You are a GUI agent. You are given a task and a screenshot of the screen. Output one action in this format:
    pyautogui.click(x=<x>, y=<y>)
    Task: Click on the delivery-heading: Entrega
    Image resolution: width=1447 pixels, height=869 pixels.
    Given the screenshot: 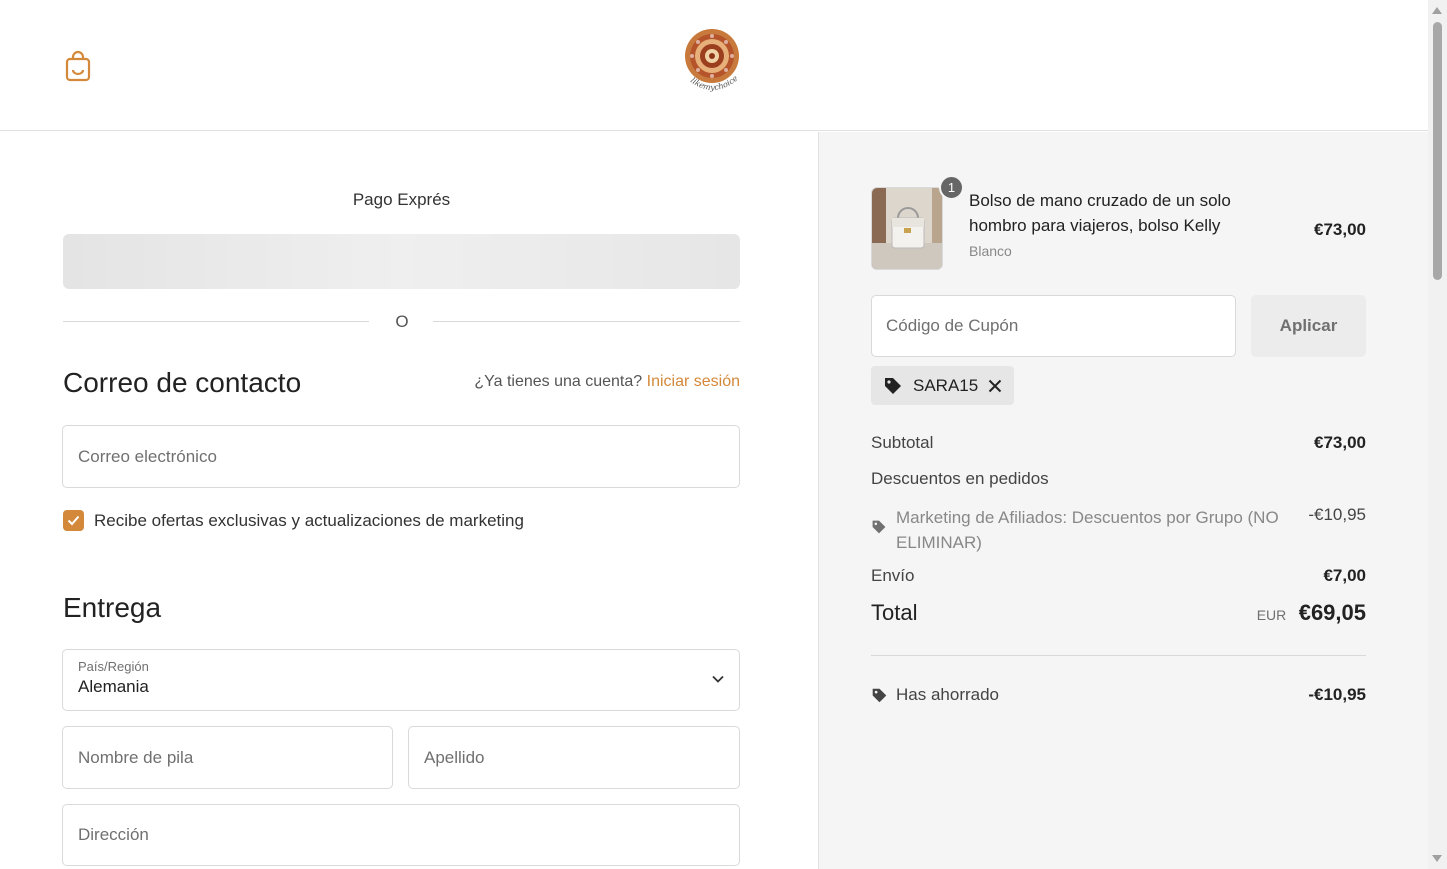 What is the action you would take?
    pyautogui.click(x=112, y=607)
    